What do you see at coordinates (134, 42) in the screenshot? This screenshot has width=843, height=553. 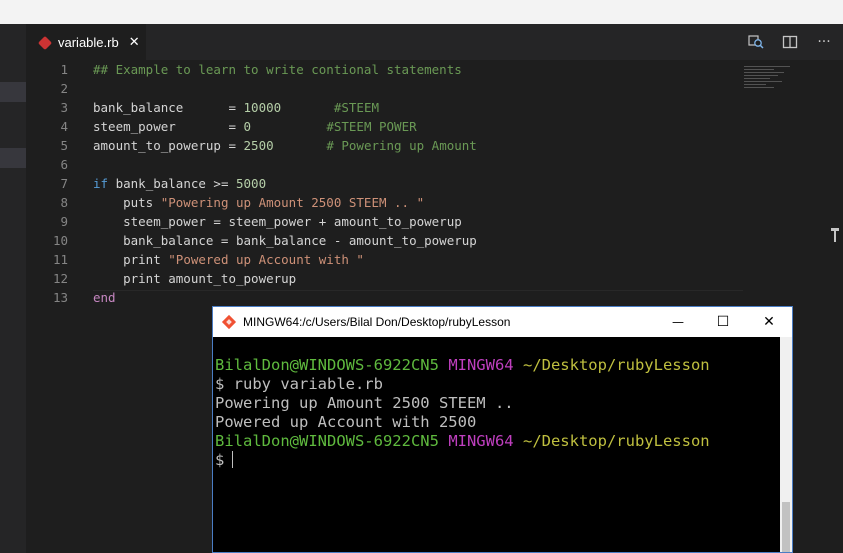 I see `tab-close-icon: ✕` at bounding box center [134, 42].